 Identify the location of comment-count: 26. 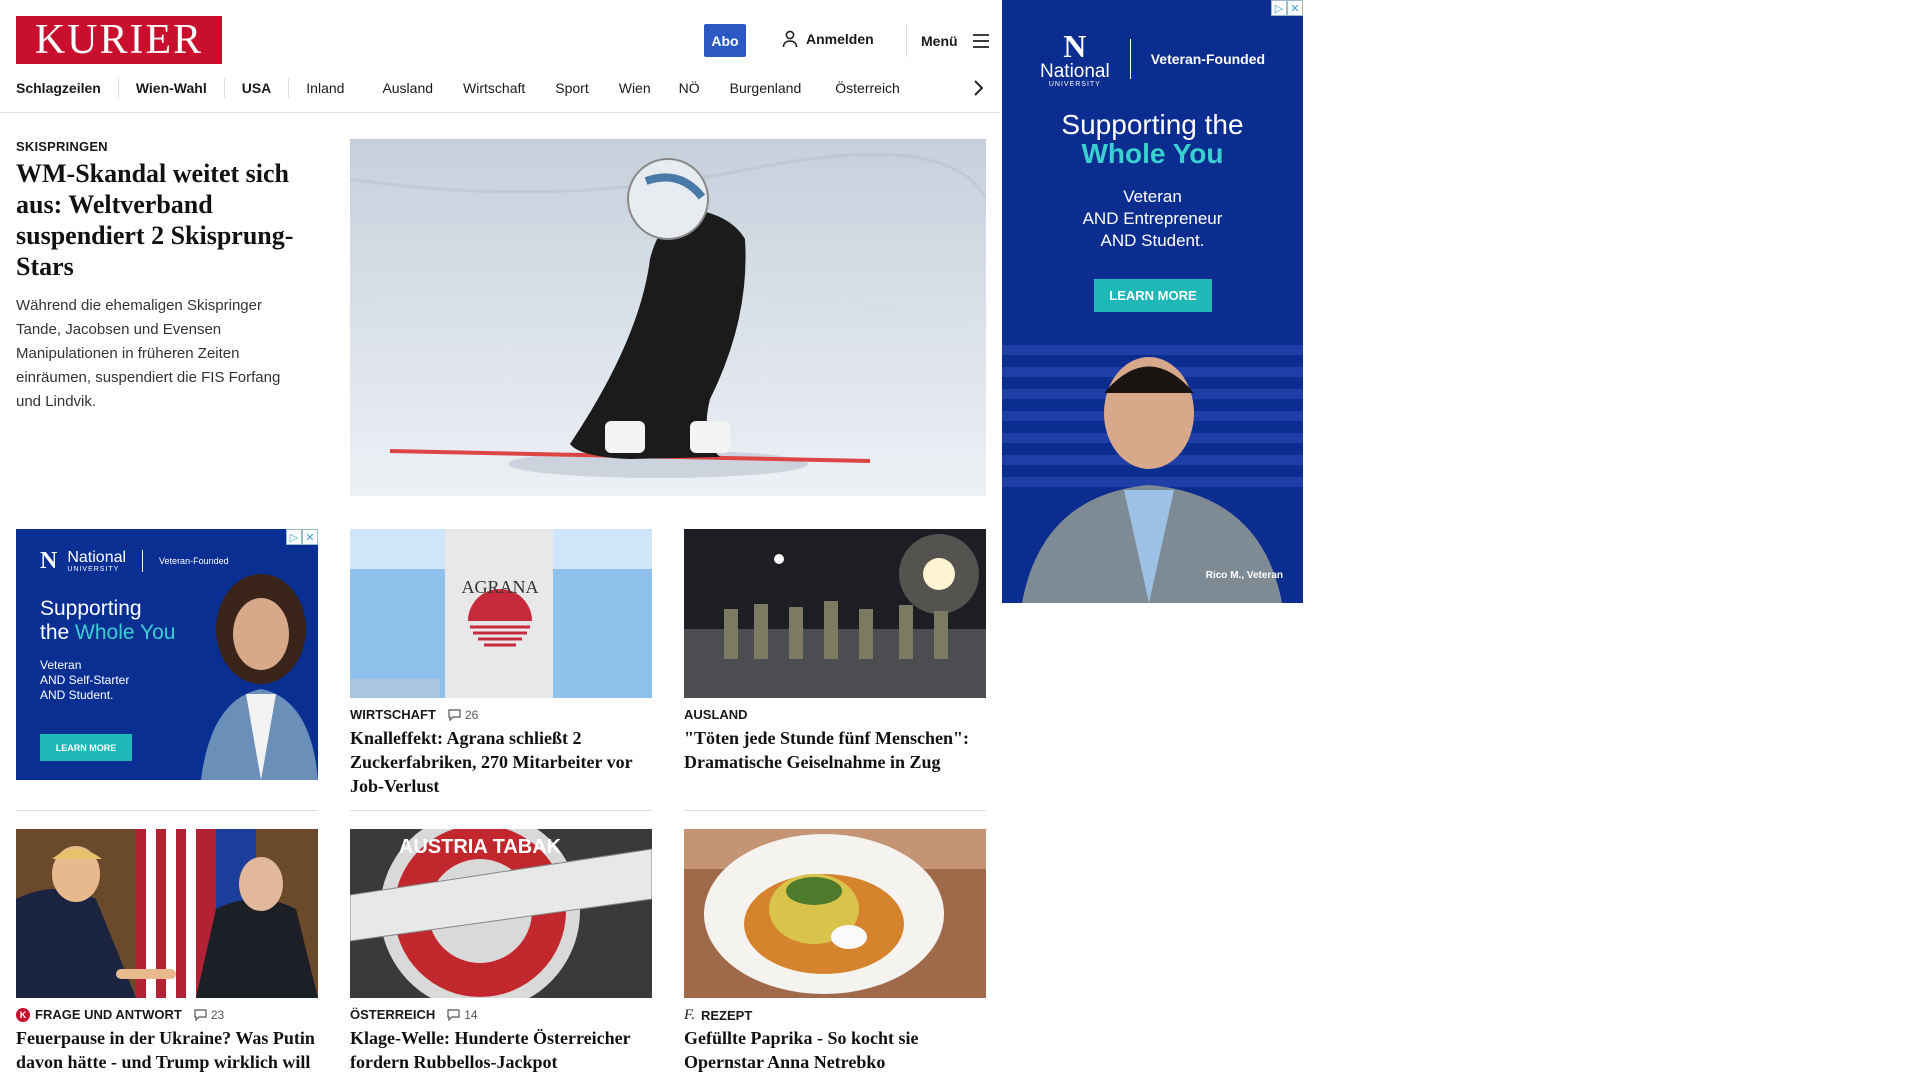
(463, 715).